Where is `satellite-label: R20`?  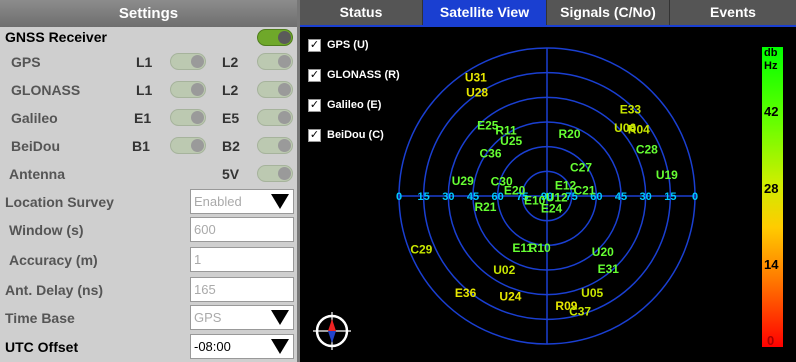 satellite-label: R20 is located at coordinates (569, 134).